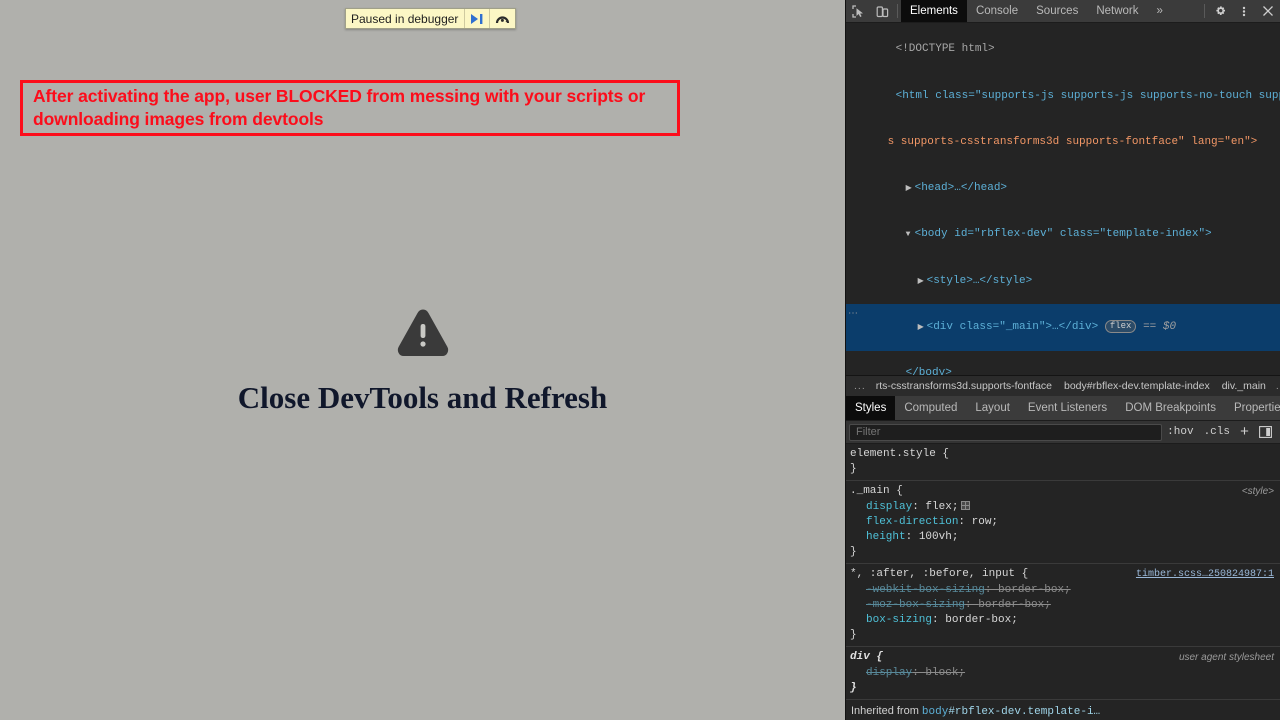 Image resolution: width=1280 pixels, height=720 pixels. I want to click on rule-main-close: }, so click(853, 552).